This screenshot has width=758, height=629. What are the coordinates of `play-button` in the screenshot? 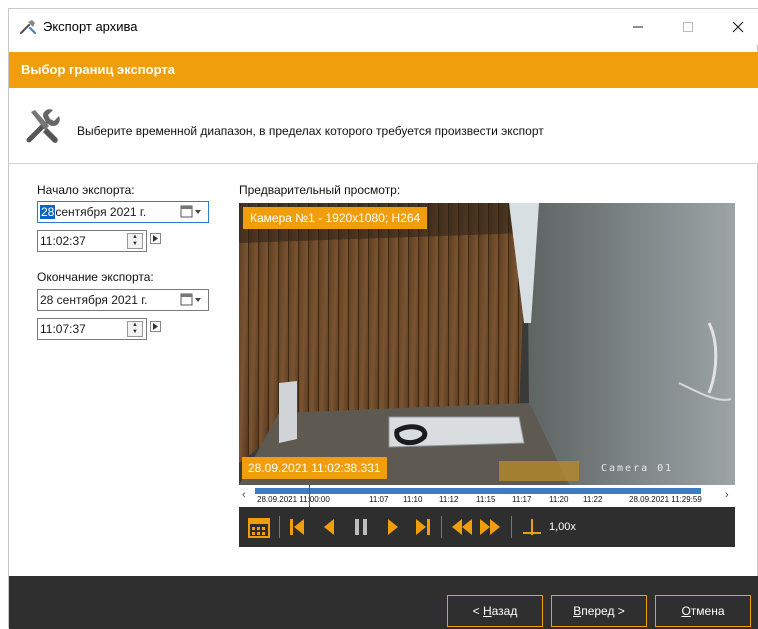 It's located at (393, 527).